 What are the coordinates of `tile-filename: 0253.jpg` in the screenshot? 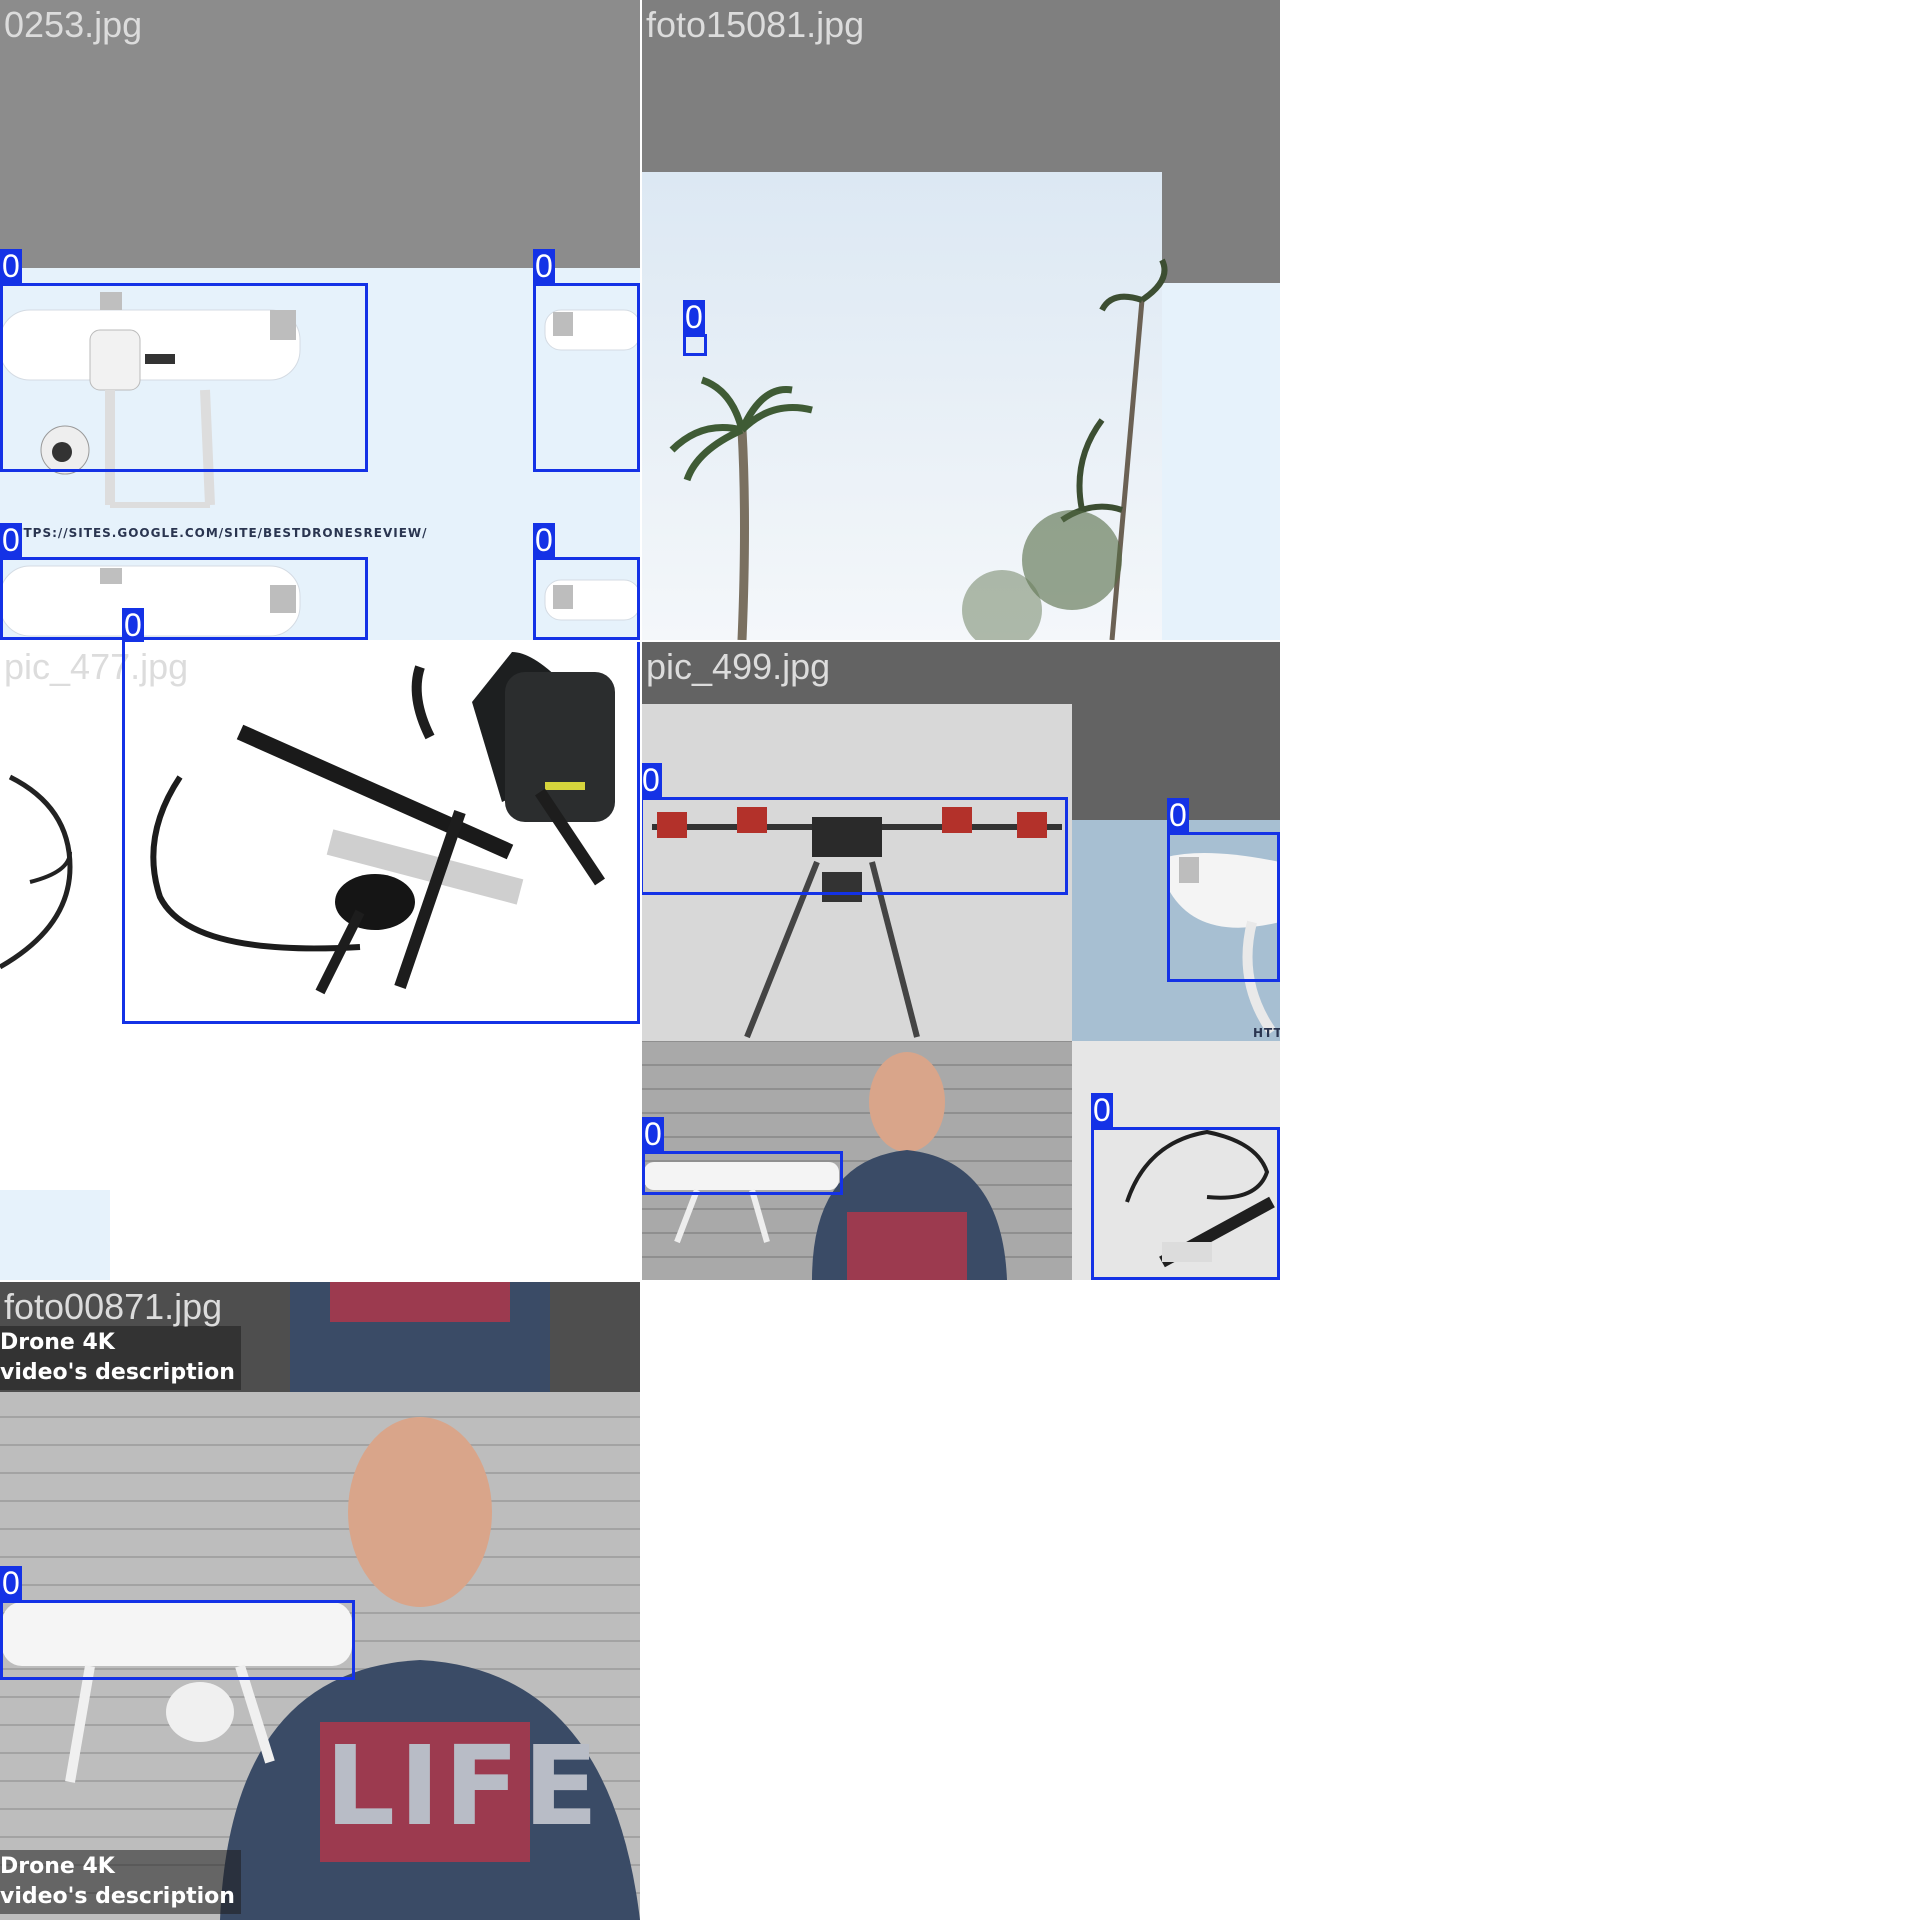 It's located at (73, 24).